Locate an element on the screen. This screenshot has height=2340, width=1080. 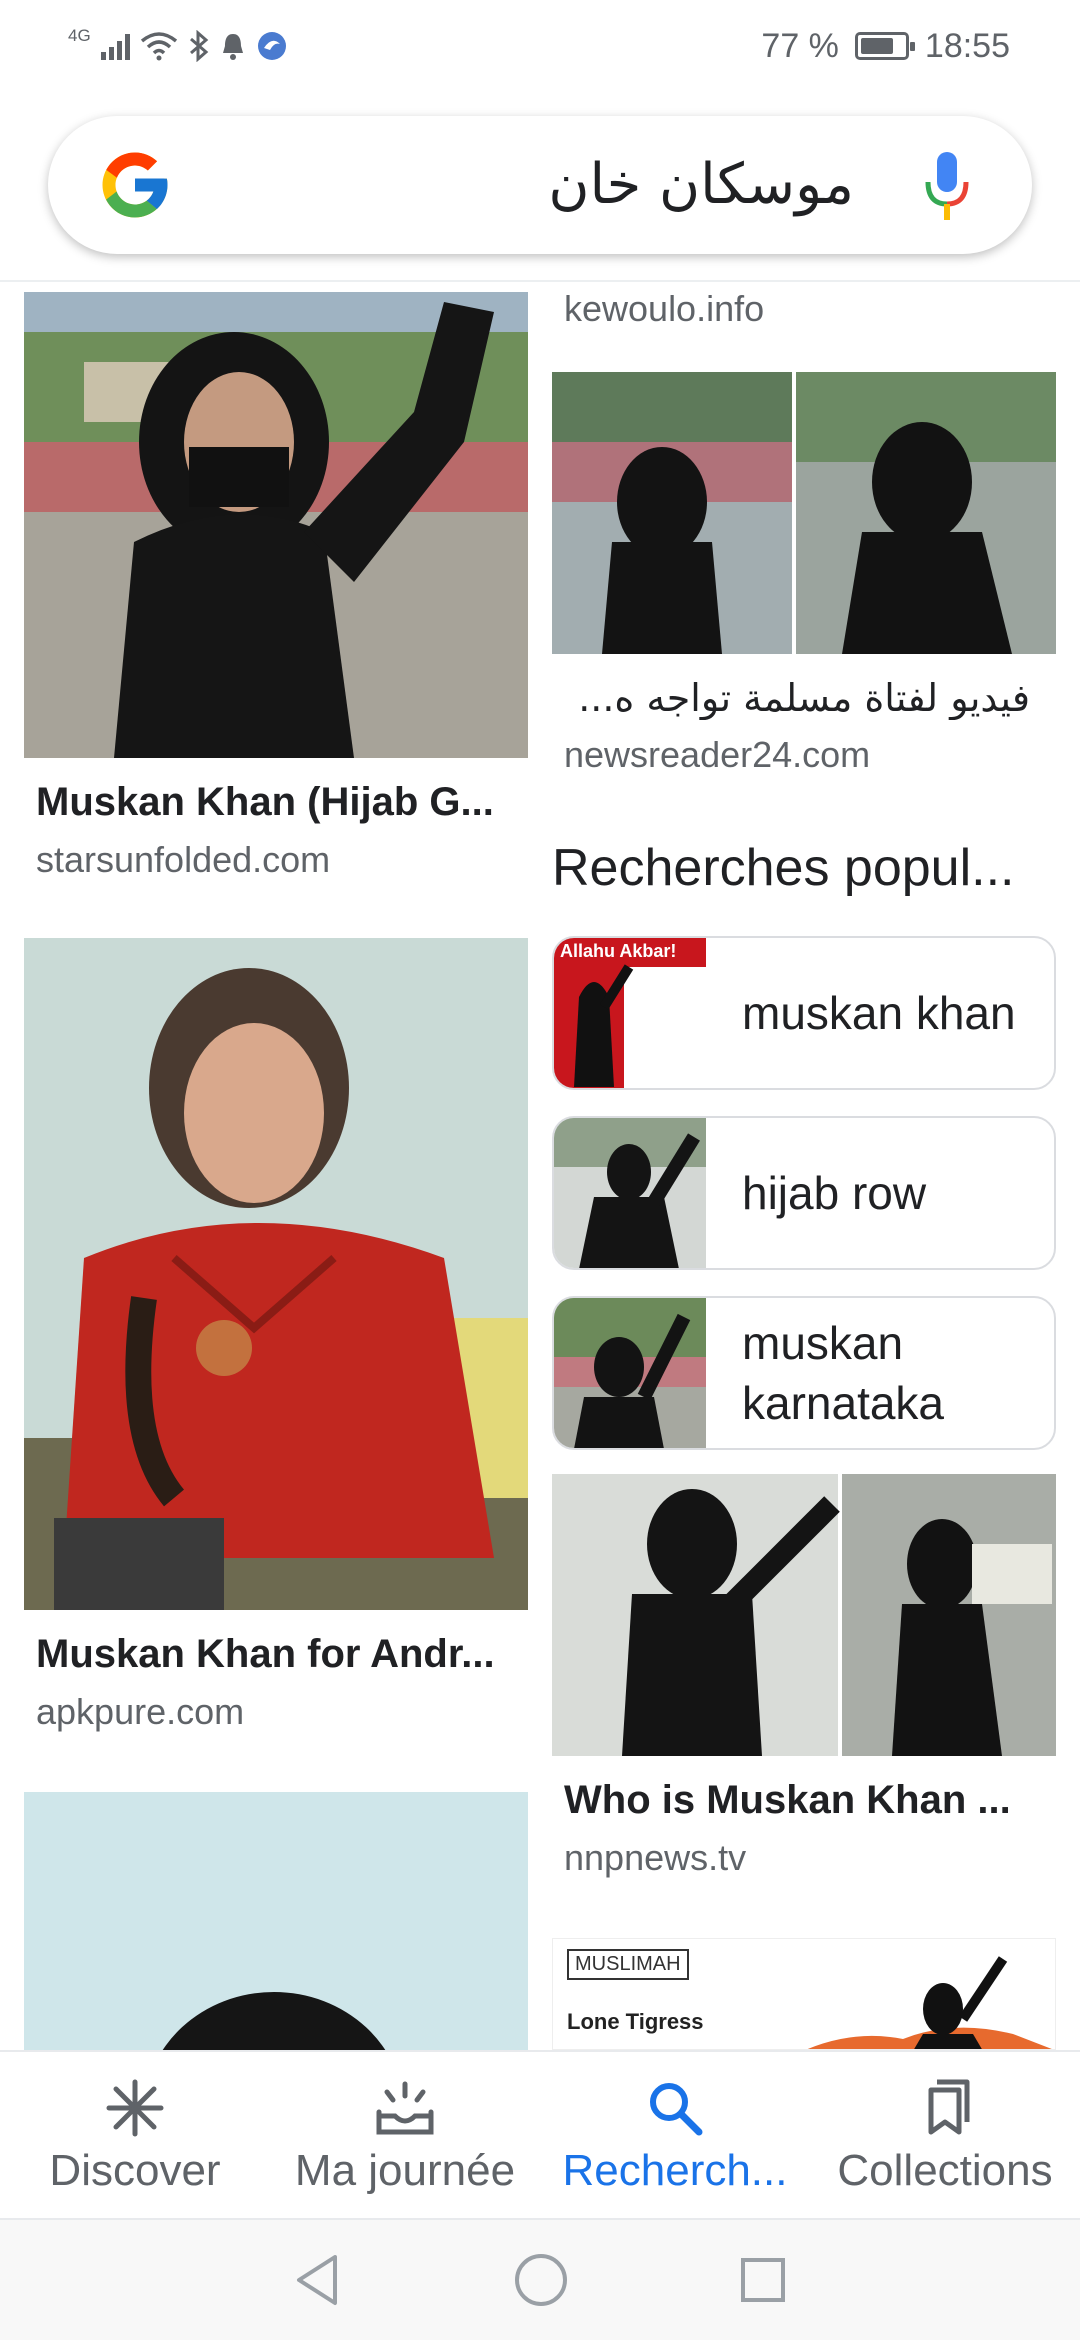
popular-search-item: hijab row is located at coordinates (804, 1193).